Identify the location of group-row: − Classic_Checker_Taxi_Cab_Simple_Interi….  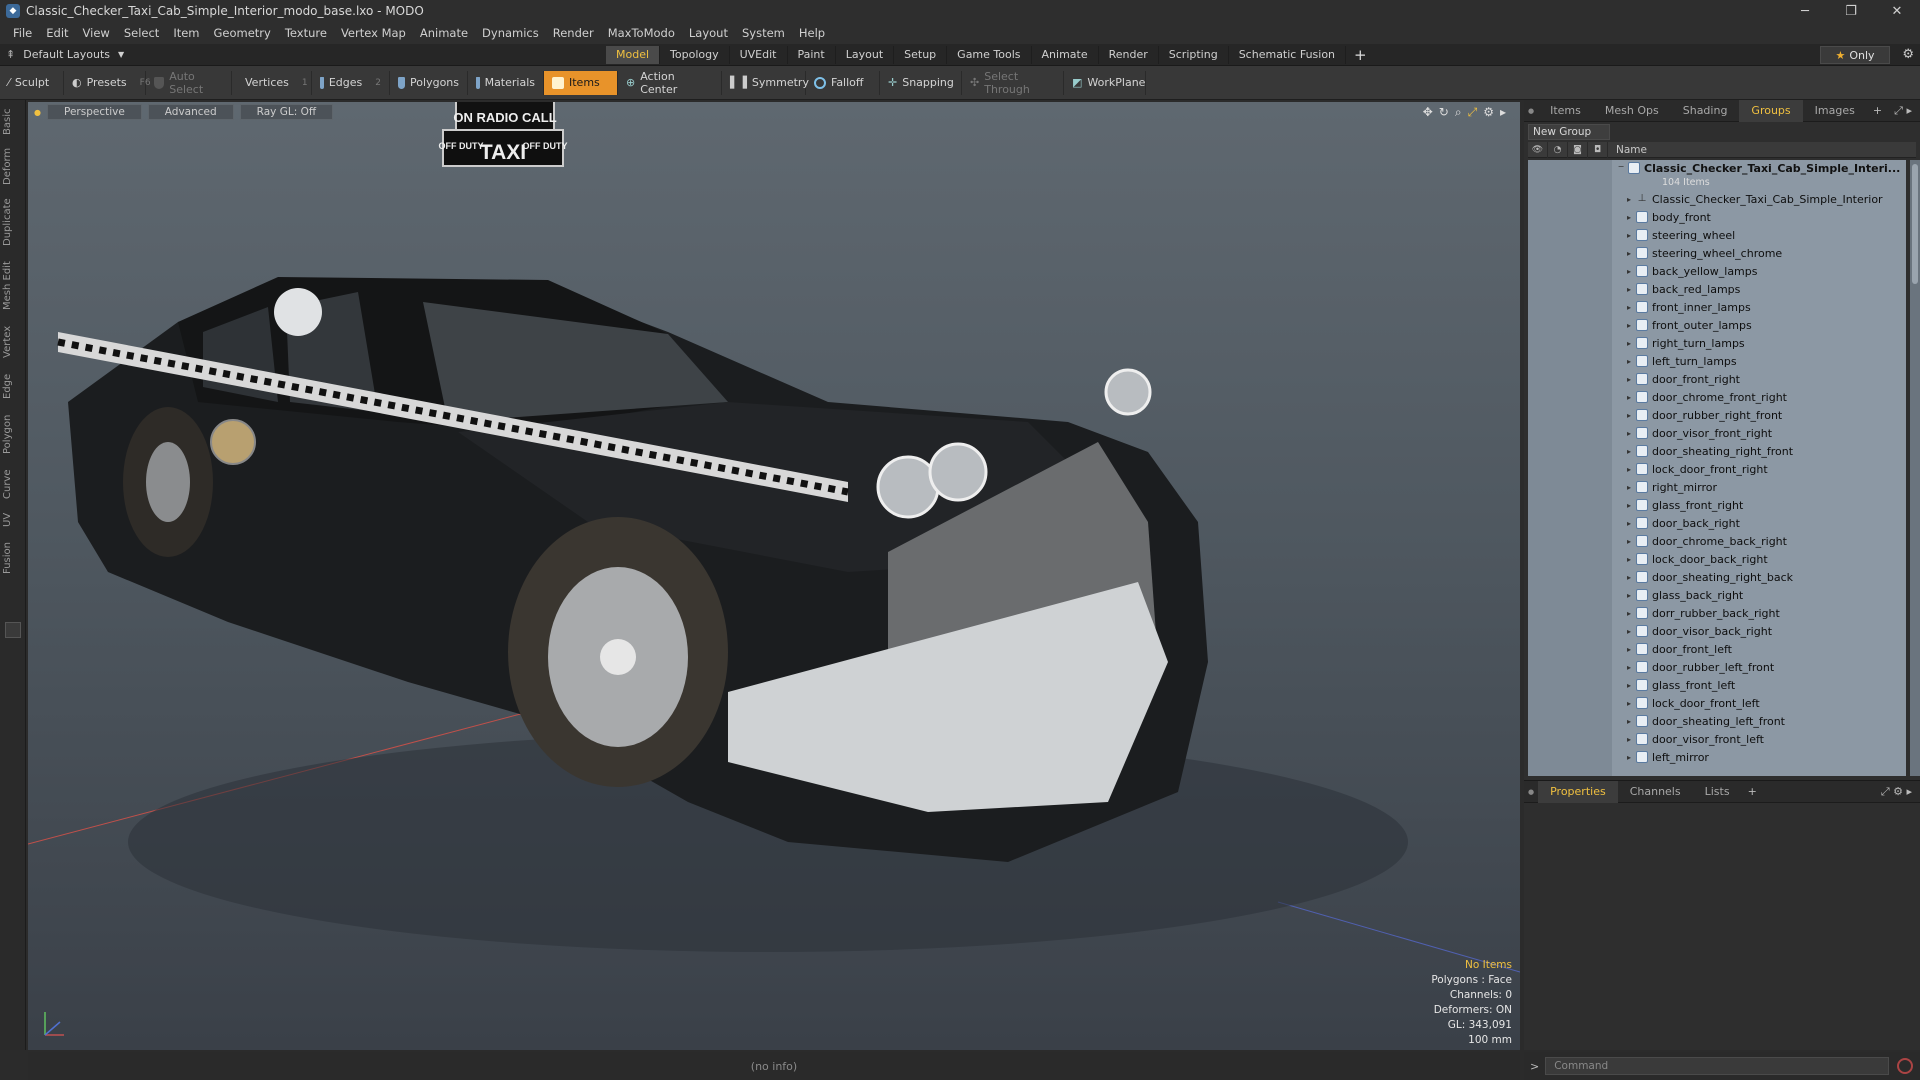
(1717, 175).